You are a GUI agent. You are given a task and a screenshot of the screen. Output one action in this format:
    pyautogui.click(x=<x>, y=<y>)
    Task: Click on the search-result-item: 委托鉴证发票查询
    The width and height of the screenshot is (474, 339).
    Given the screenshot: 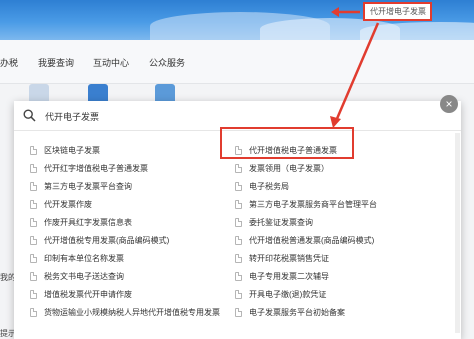 What is the action you would take?
    pyautogui.click(x=274, y=222)
    